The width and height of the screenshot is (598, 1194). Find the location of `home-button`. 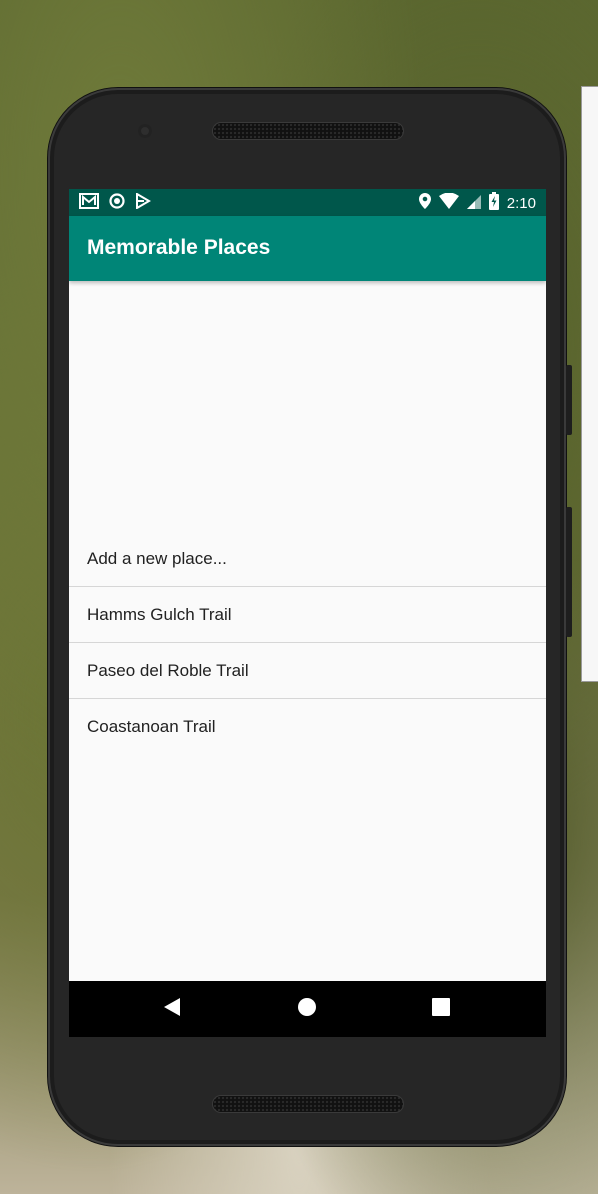

home-button is located at coordinates (307, 1009).